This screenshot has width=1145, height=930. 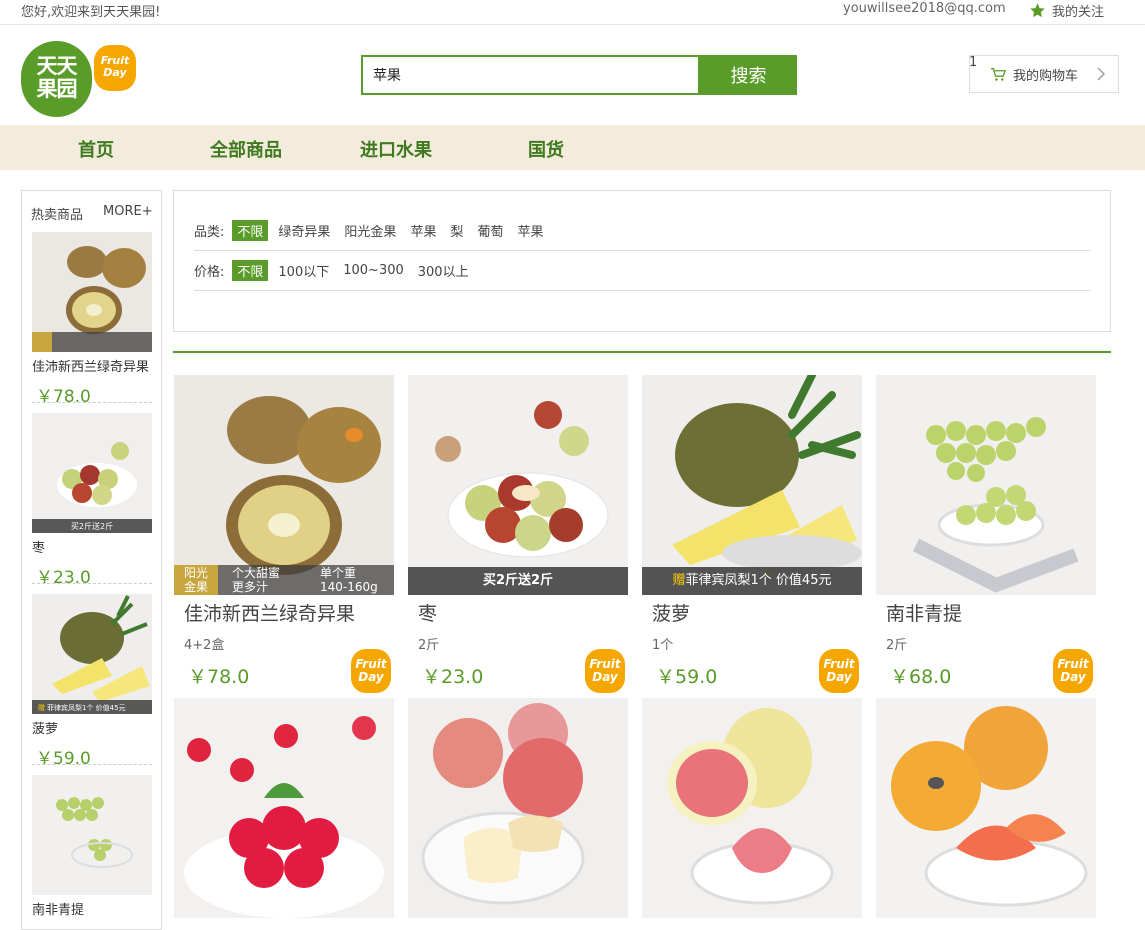 What do you see at coordinates (246, 149) in the screenshot?
I see `nav-all-products: 全部商品` at bounding box center [246, 149].